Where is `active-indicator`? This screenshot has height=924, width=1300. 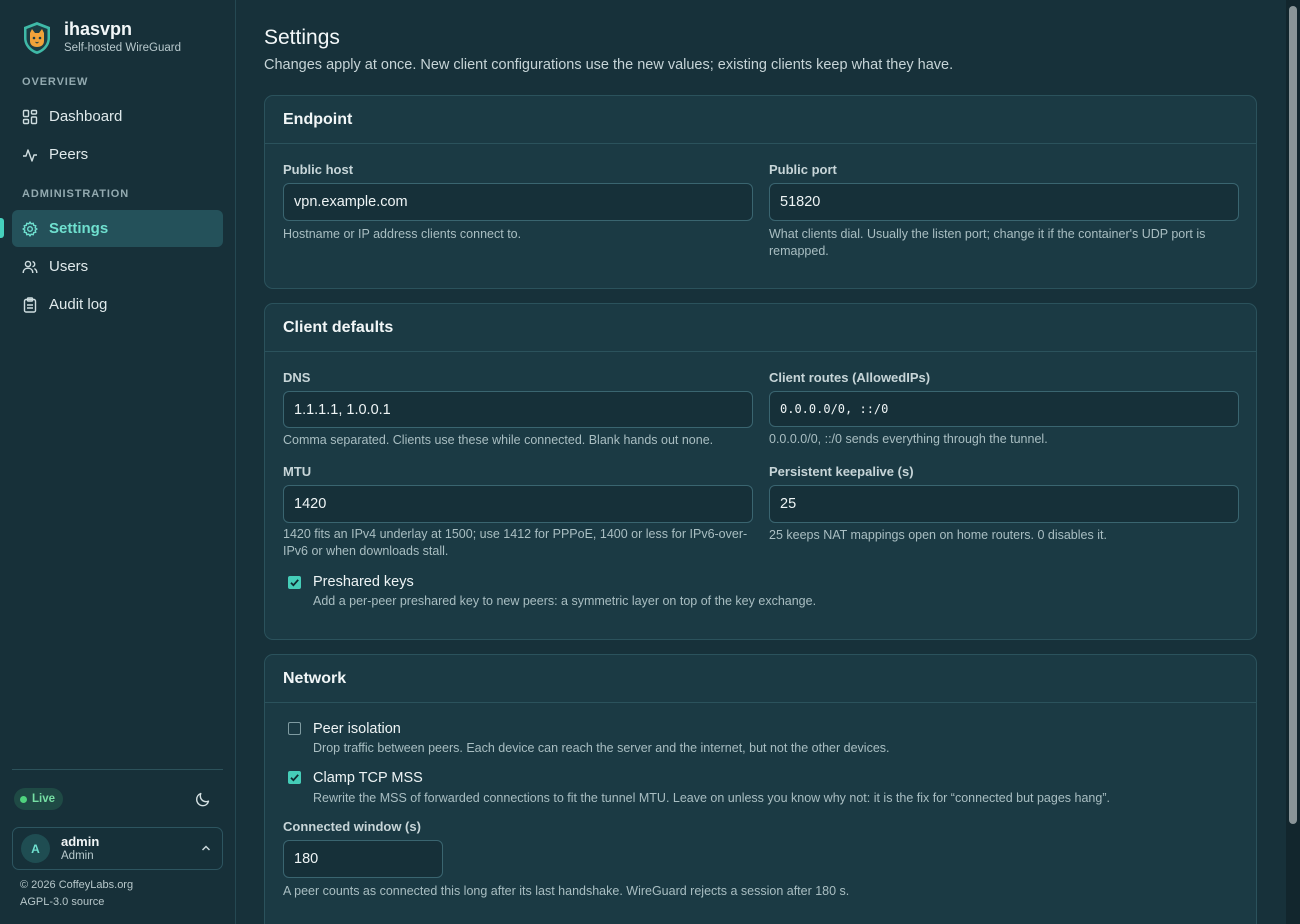 active-indicator is located at coordinates (2, 228).